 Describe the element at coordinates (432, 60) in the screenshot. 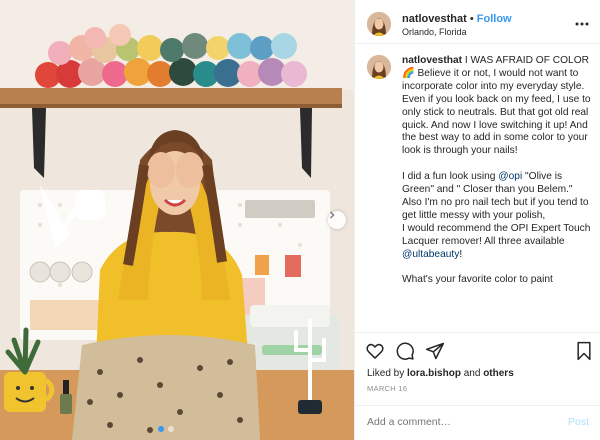

I see `caption-username: natlovesthat` at that location.